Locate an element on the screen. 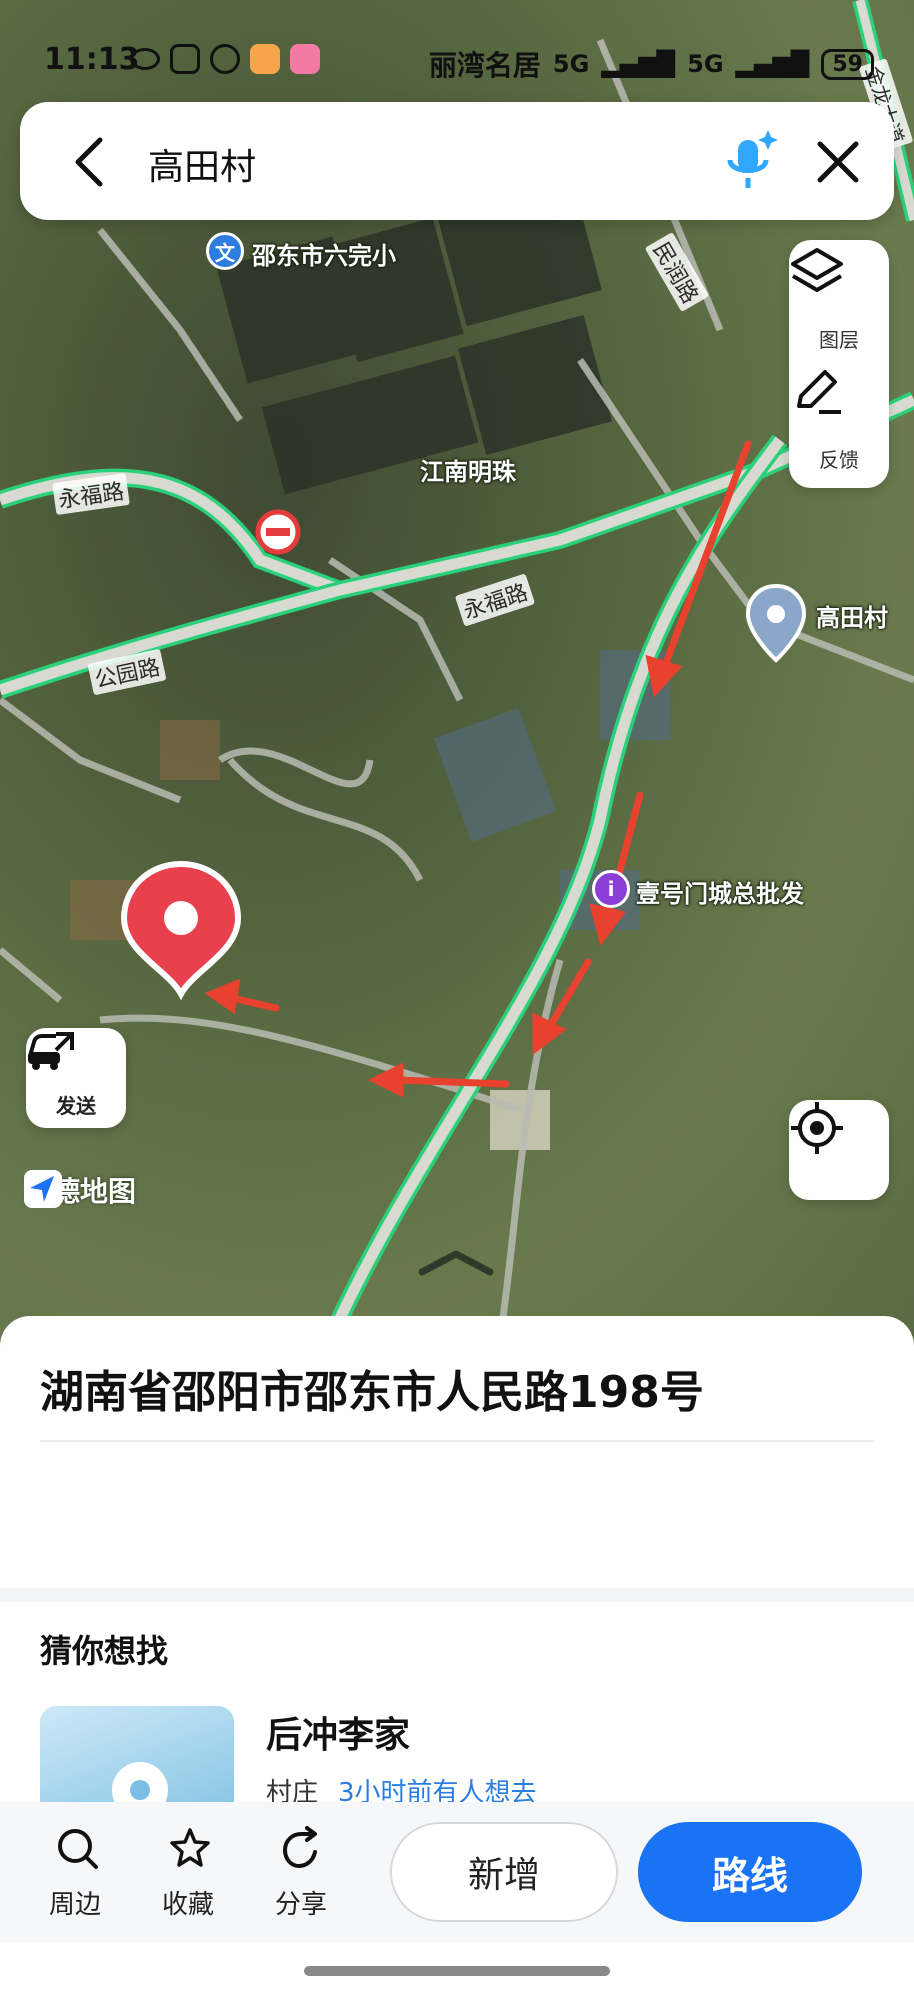  amap-brand: 高德地图 is located at coordinates (80, 1190).